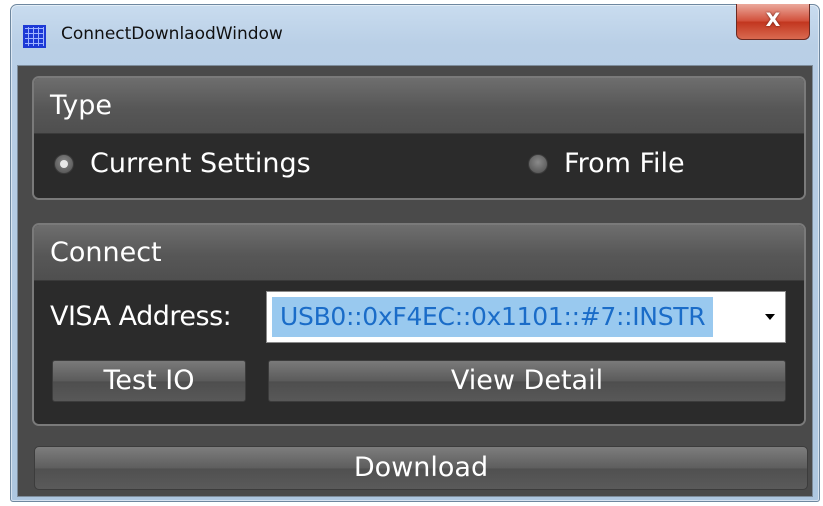  Describe the element at coordinates (419, 166) in the screenshot. I see `type-group-body: Current Settings From File` at that location.